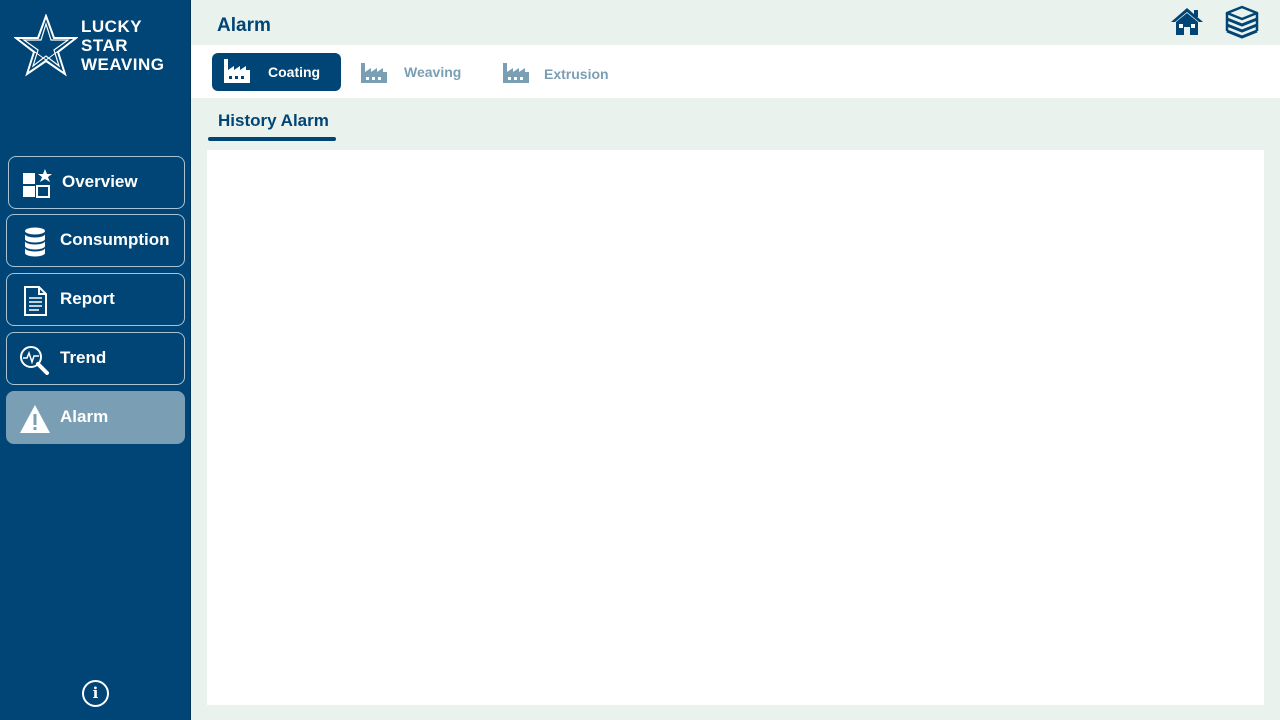  I want to click on sidebar-item-label: Report, so click(87, 298).